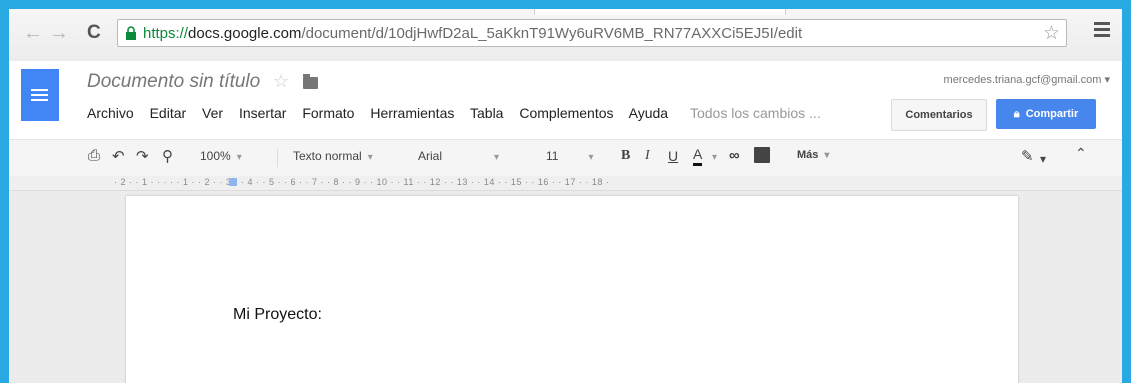  Describe the element at coordinates (430, 156) in the screenshot. I see `font-value: Arial` at that location.